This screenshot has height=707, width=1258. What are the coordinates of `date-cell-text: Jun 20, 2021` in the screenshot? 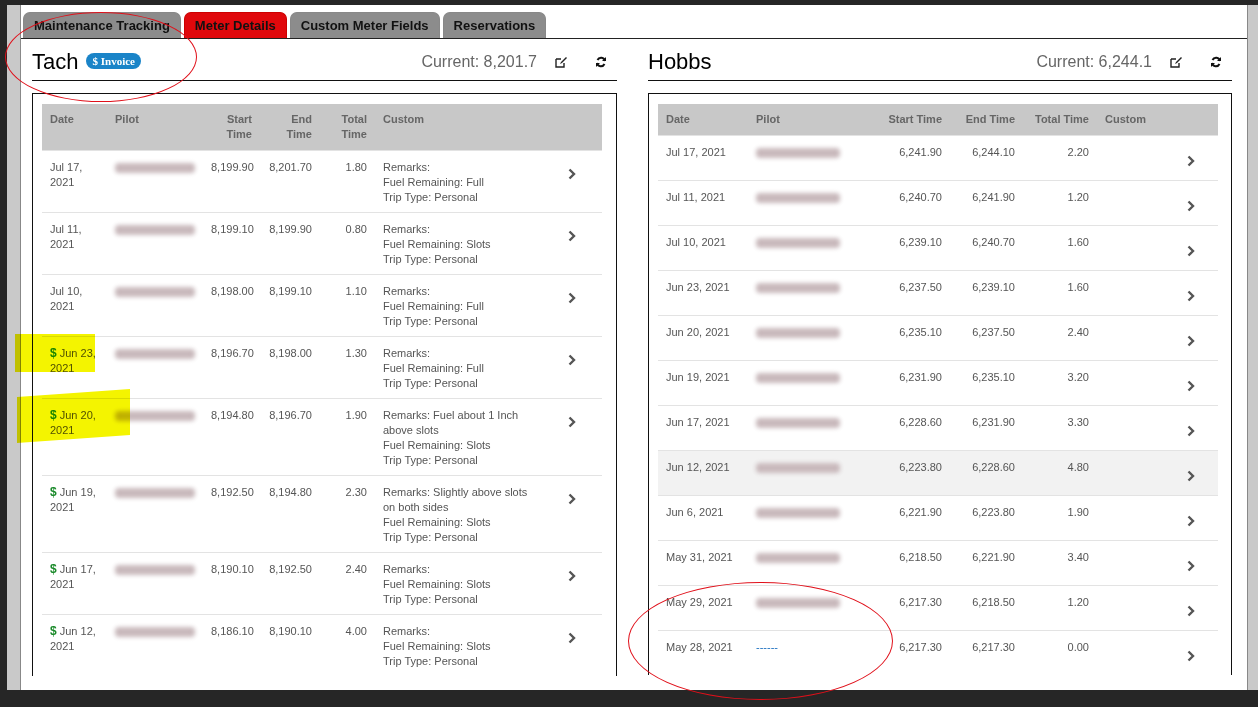 It's located at (698, 332).